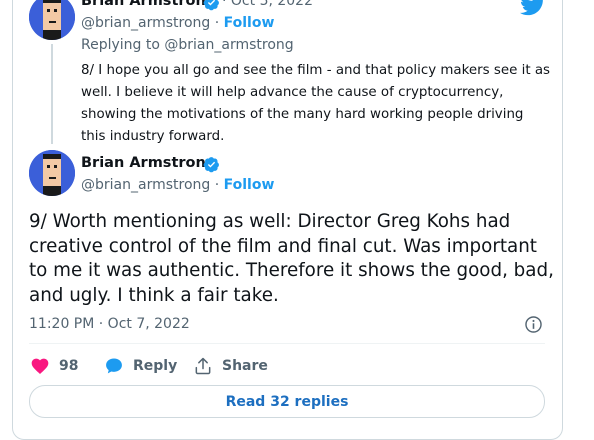 The image size is (594, 440). What do you see at coordinates (272, 4) in the screenshot?
I see `quoted-date-text: Oct 5, 2022` at bounding box center [272, 4].